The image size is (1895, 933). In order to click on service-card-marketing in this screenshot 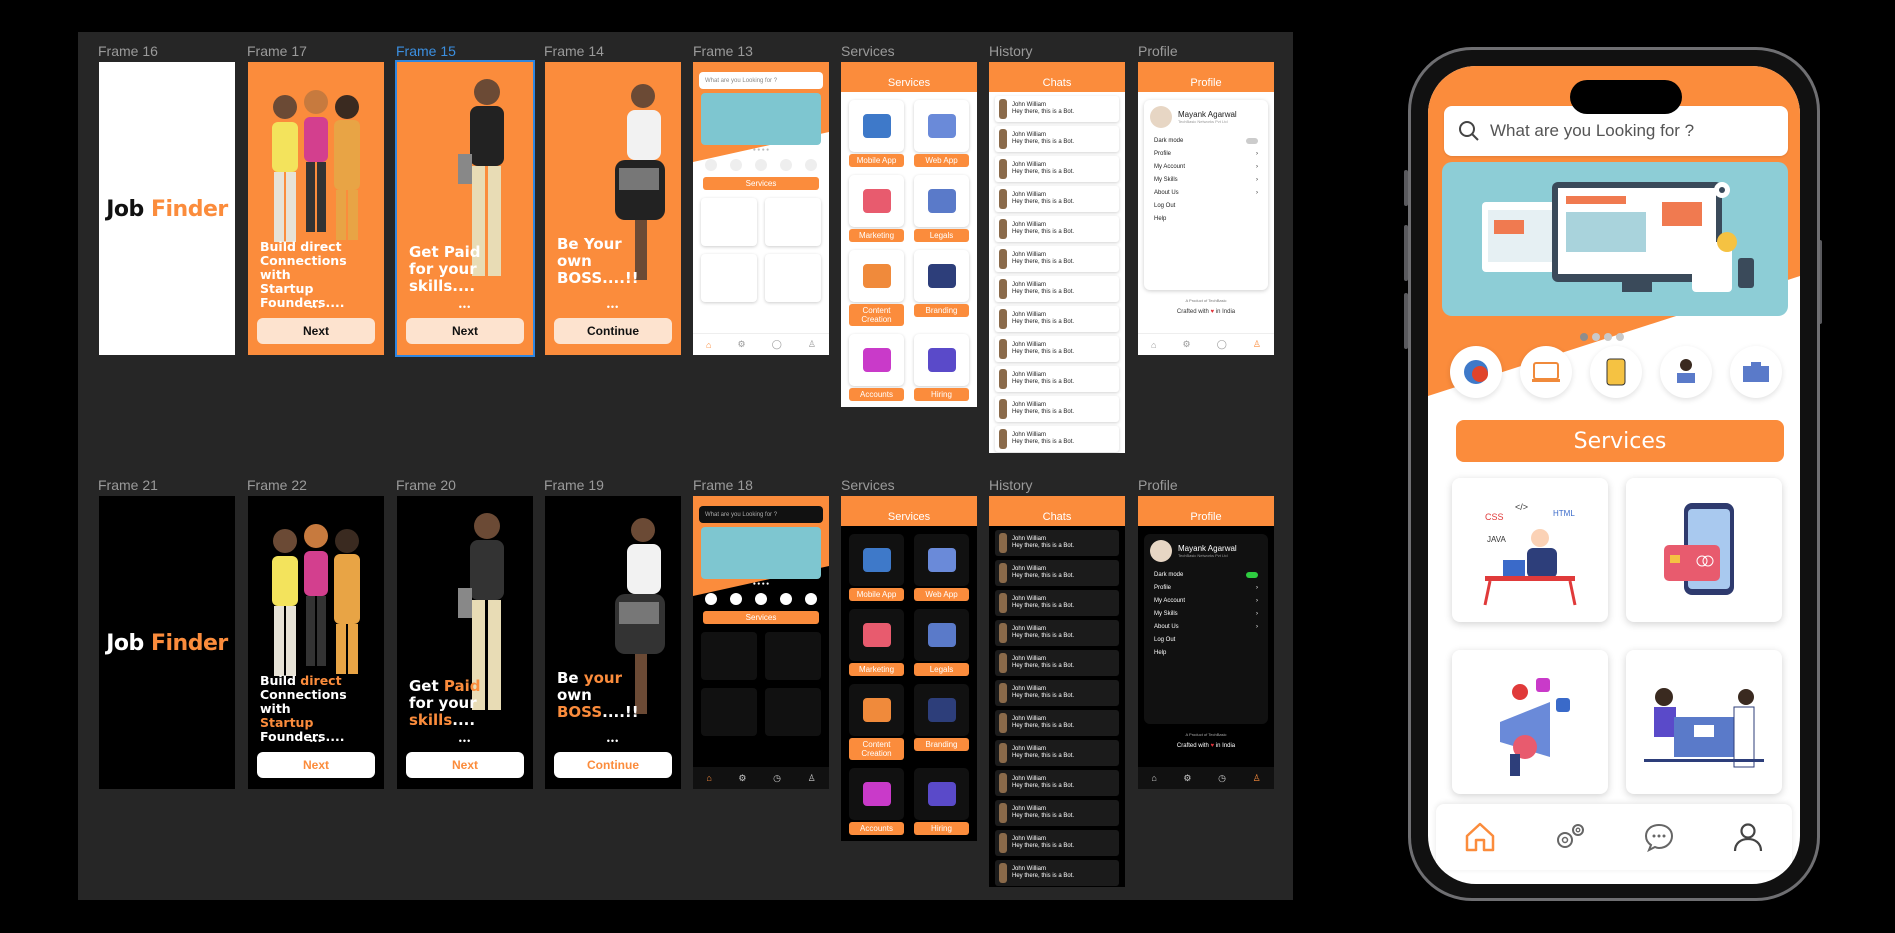, I will do `click(1530, 722)`.